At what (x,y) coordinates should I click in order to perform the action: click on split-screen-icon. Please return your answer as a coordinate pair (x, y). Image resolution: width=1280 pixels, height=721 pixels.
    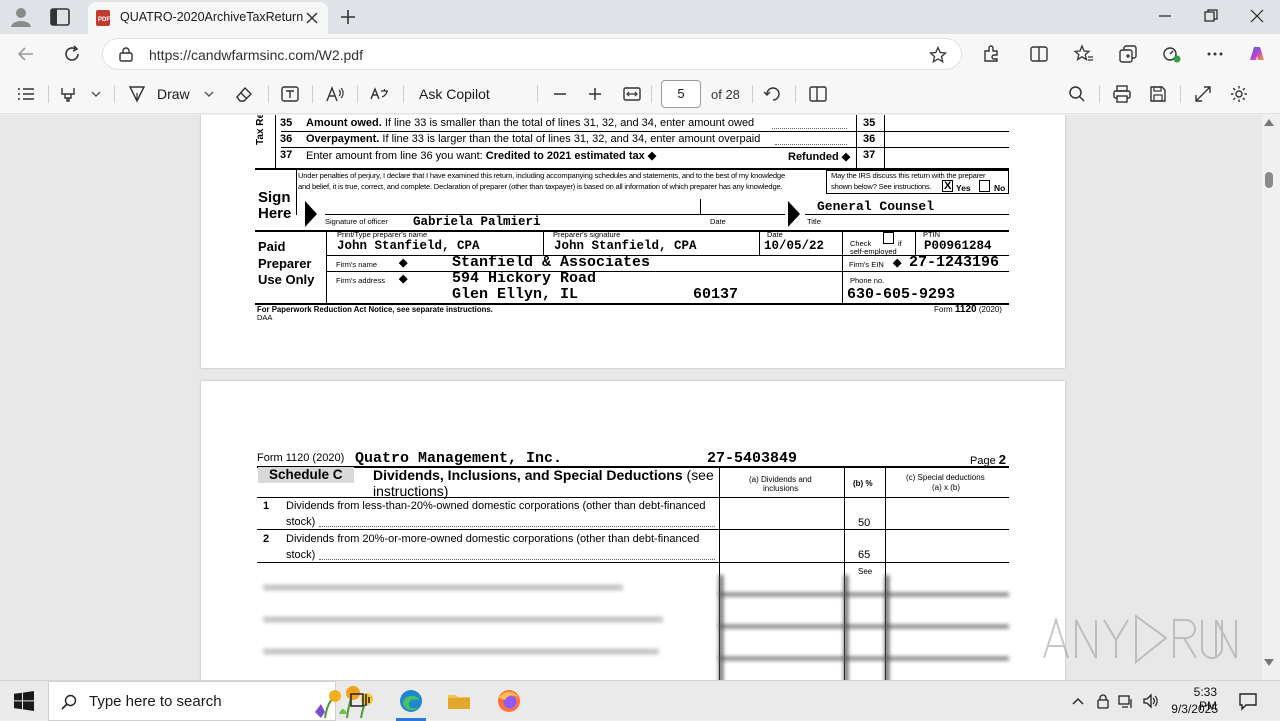
    Looking at the image, I should click on (1039, 54).